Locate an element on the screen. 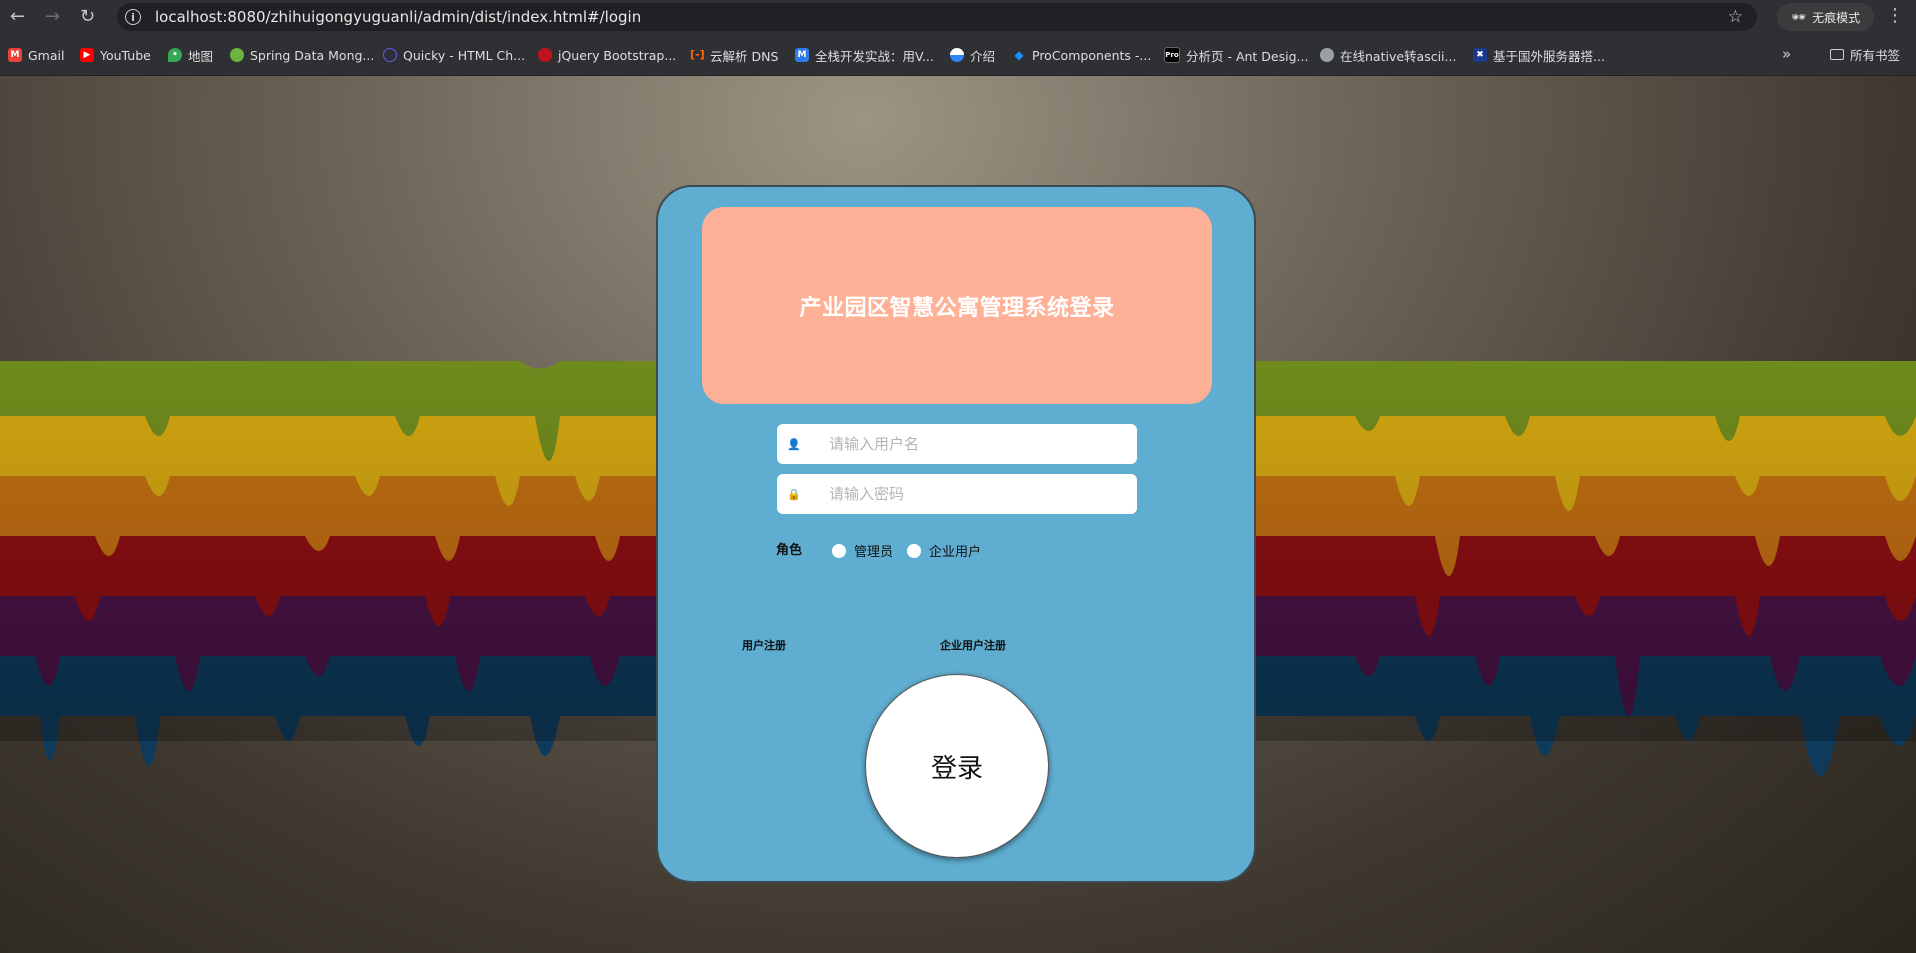 The image size is (1916, 953). aliyun-icon: [-] is located at coordinates (697, 54).